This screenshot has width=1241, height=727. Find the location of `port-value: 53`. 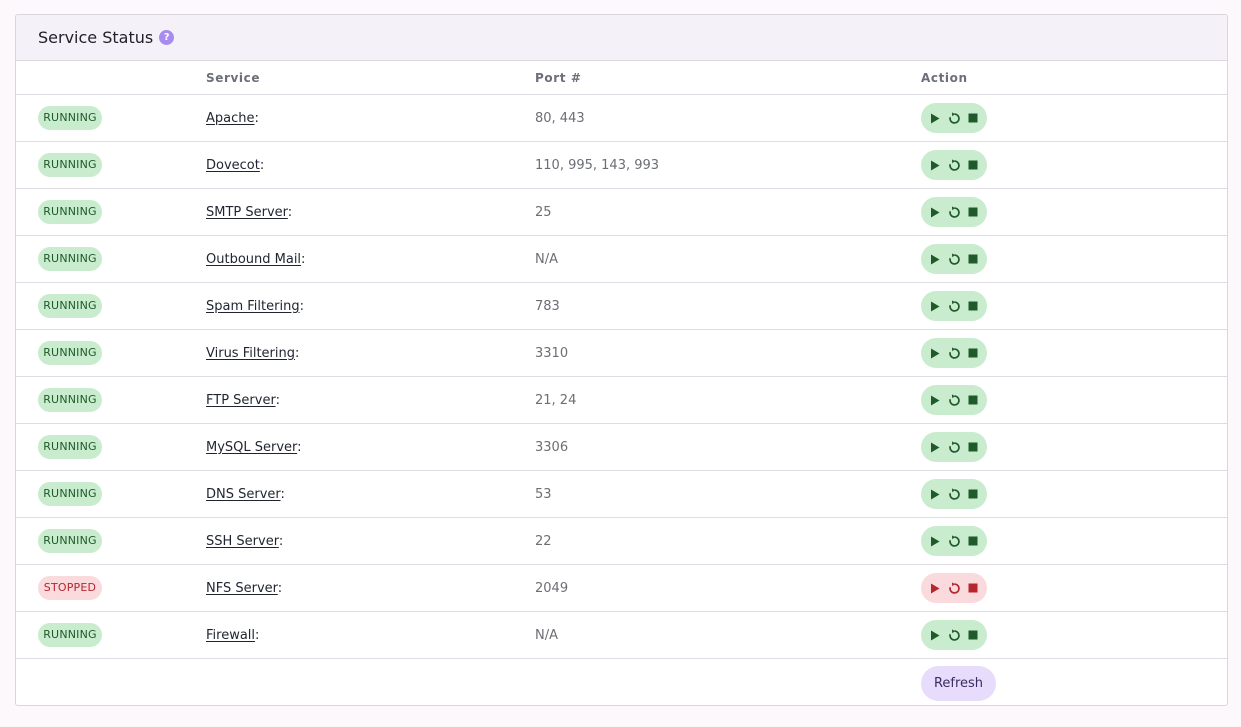

port-value: 53 is located at coordinates (543, 494).